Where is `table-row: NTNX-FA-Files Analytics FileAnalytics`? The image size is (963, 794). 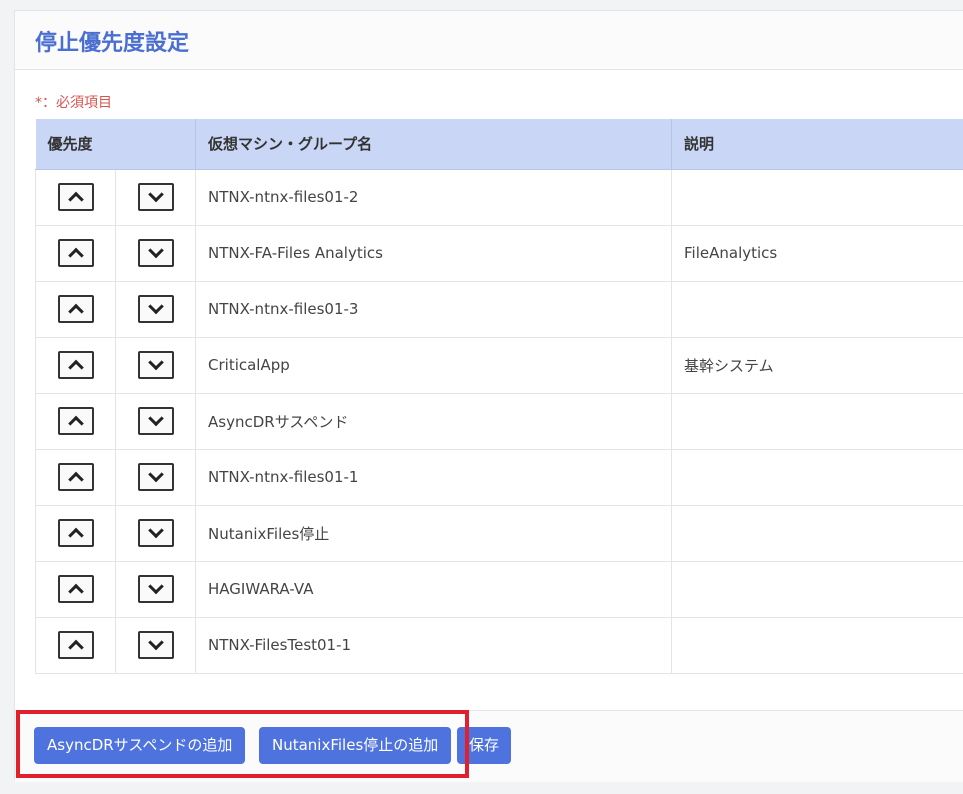
table-row: NTNX-FA-Files Analytics FileAnalytics is located at coordinates (499, 253).